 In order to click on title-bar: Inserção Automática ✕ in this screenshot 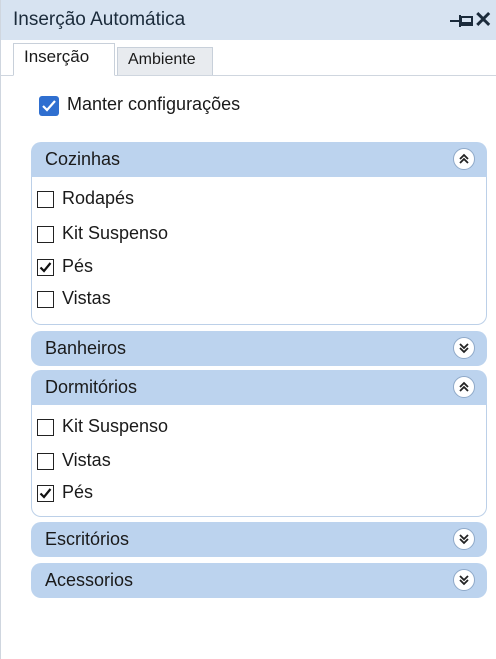, I will do `click(248, 20)`.